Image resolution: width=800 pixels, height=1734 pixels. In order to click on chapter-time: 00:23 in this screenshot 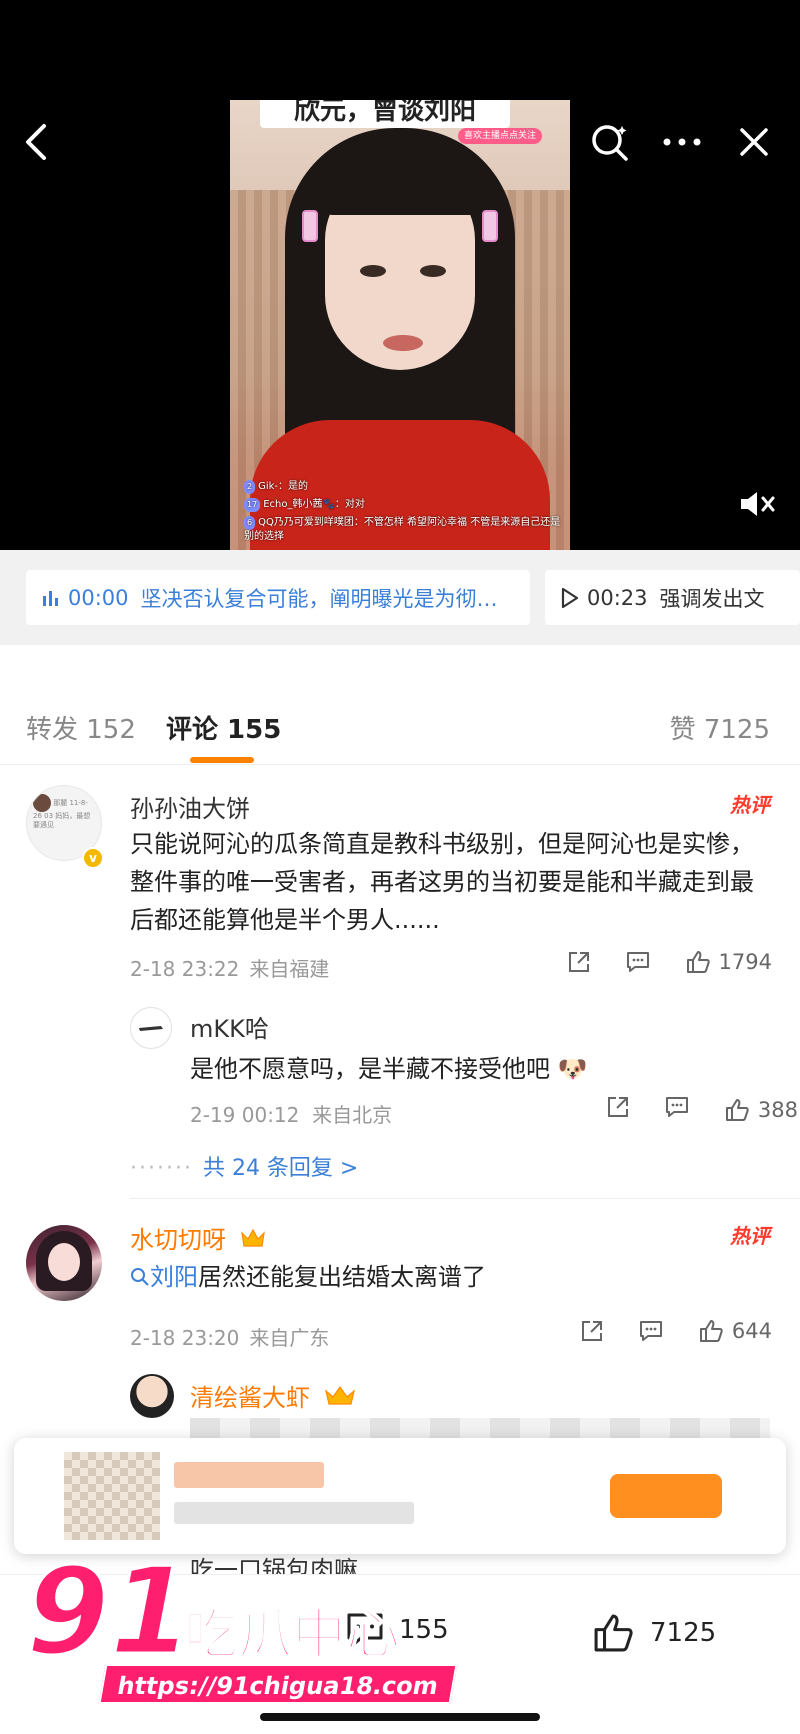, I will do `click(617, 597)`.